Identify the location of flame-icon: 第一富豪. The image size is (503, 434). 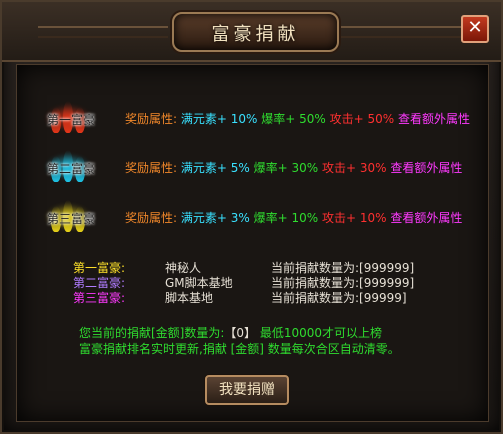
(68, 117).